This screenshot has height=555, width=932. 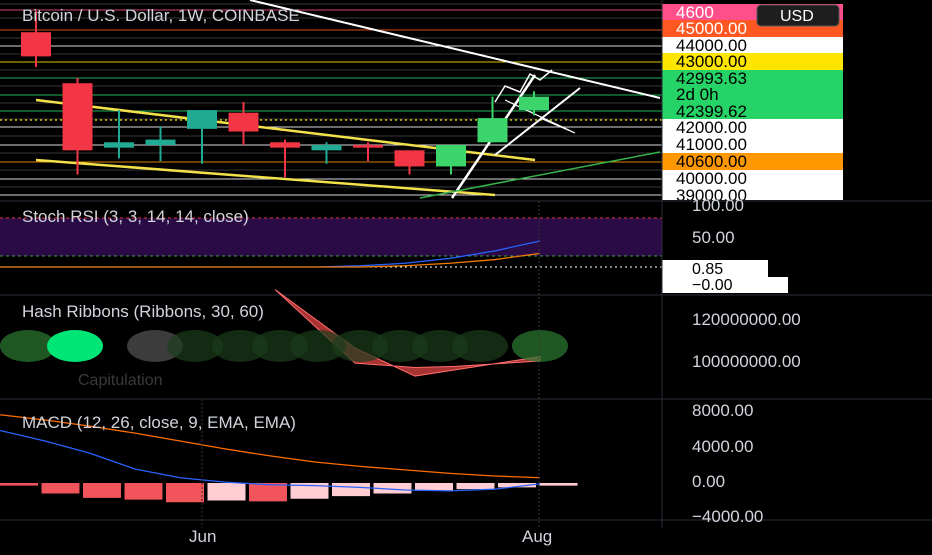 I want to click on time-label-aug: Aug, so click(x=537, y=536).